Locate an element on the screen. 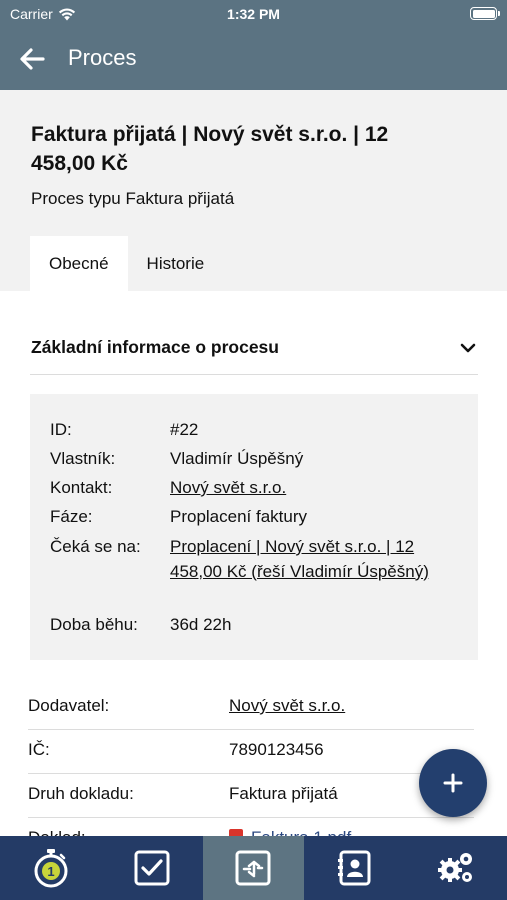 The image size is (507, 900). detail-row-doc-type: Druh dokladu: Faktura přijatá is located at coordinates (251, 796).